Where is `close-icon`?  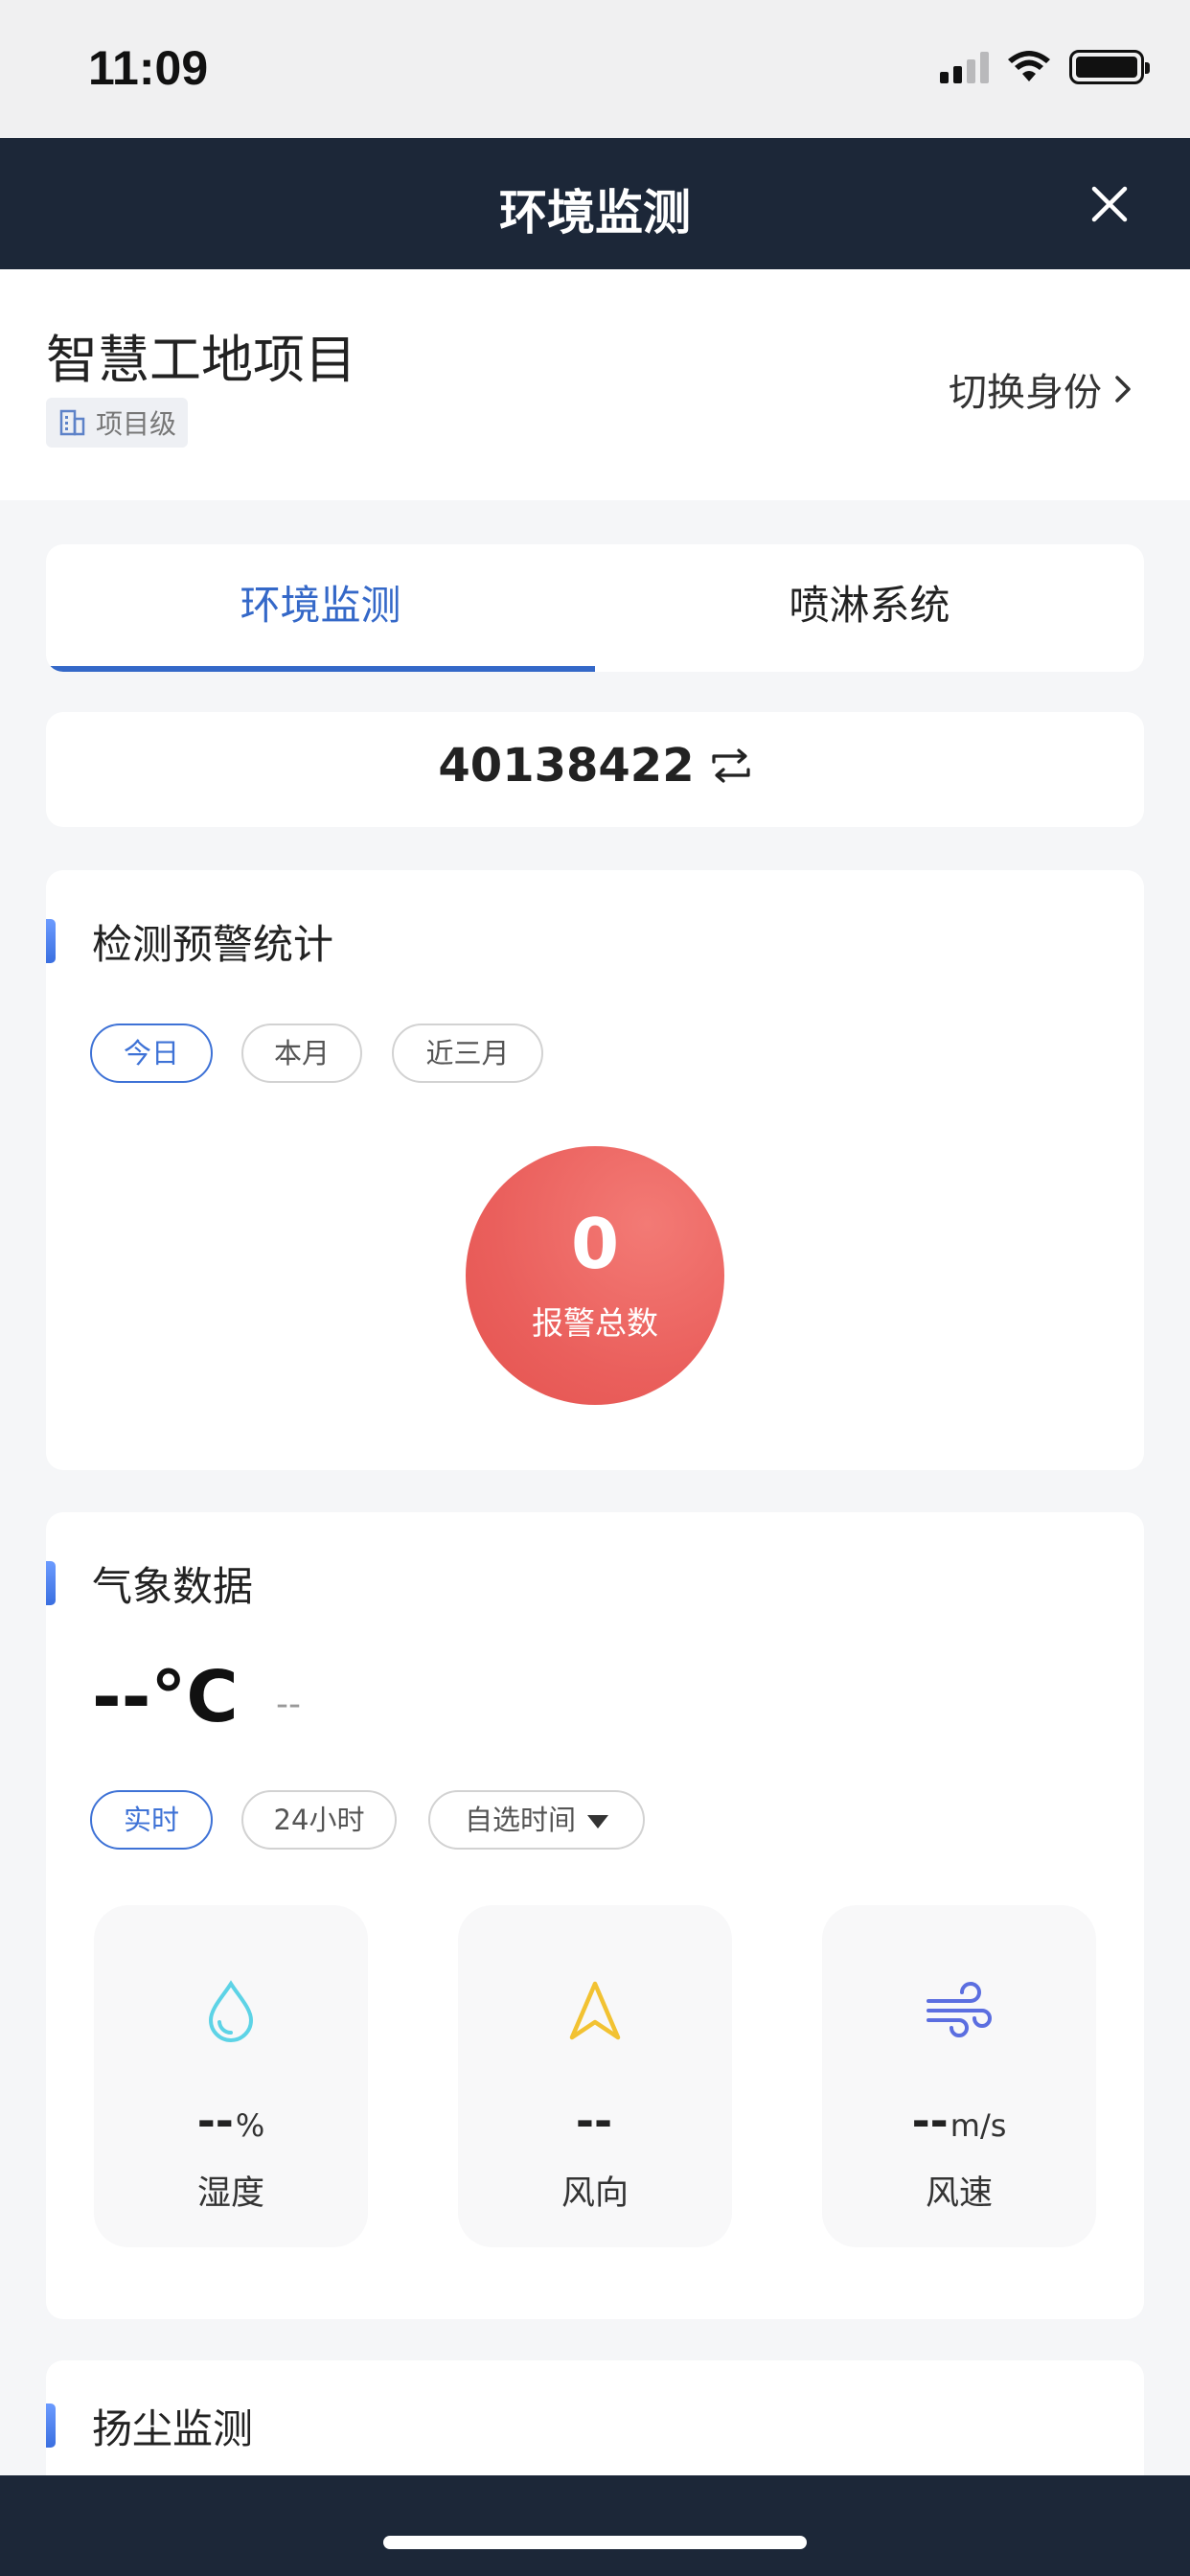 close-icon is located at coordinates (1110, 204).